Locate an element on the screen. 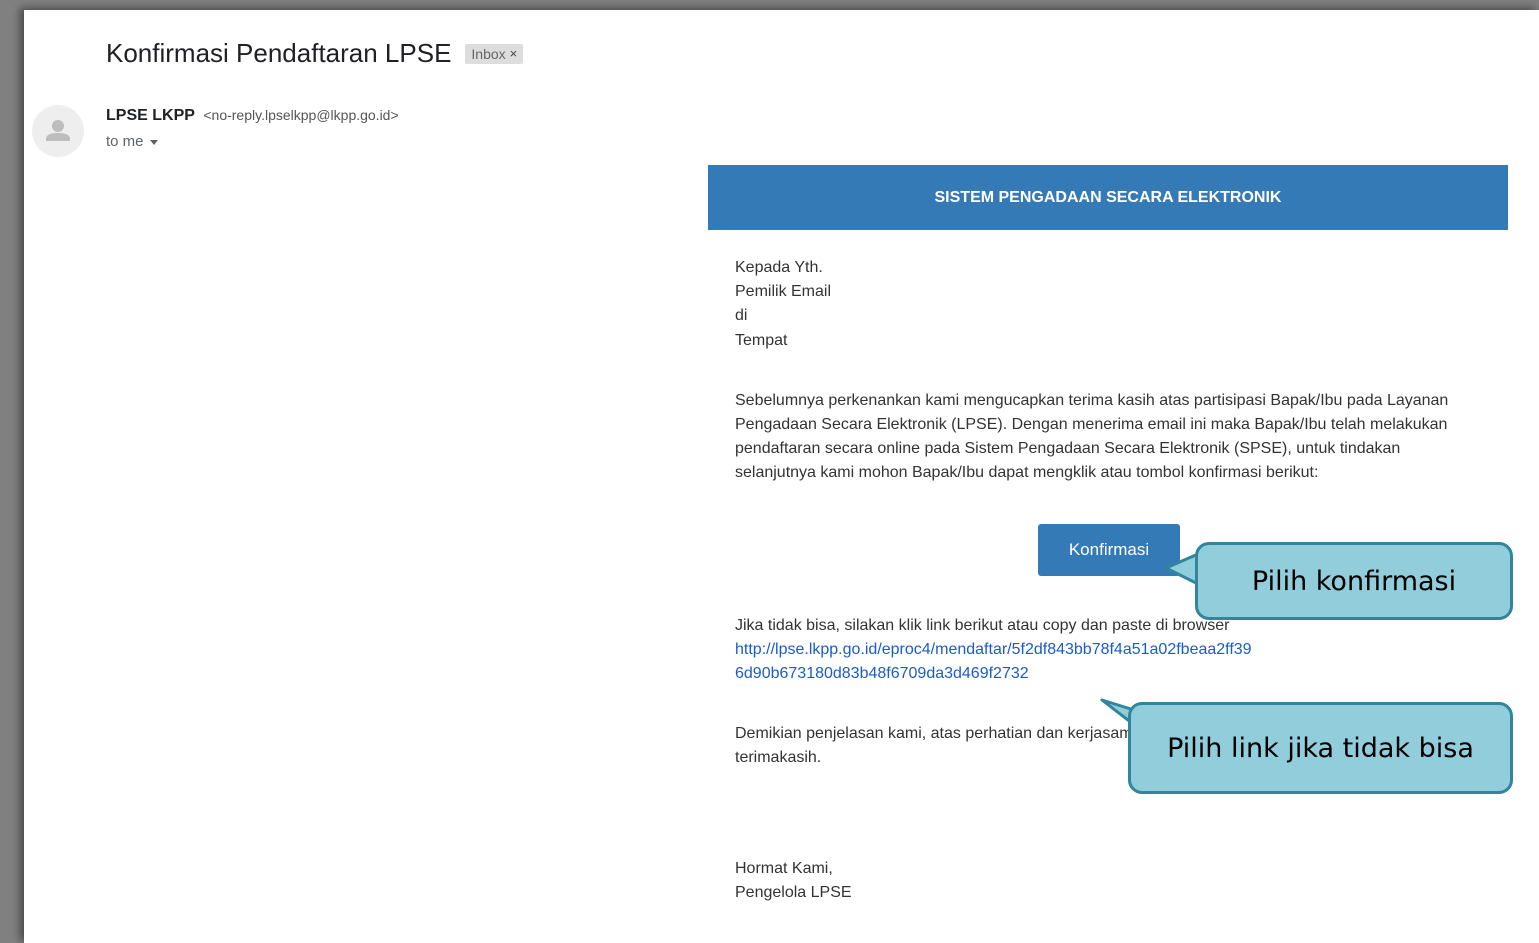 This screenshot has height=943, width=1539. inbox-label-badge: Inbox × is located at coordinates (494, 53).